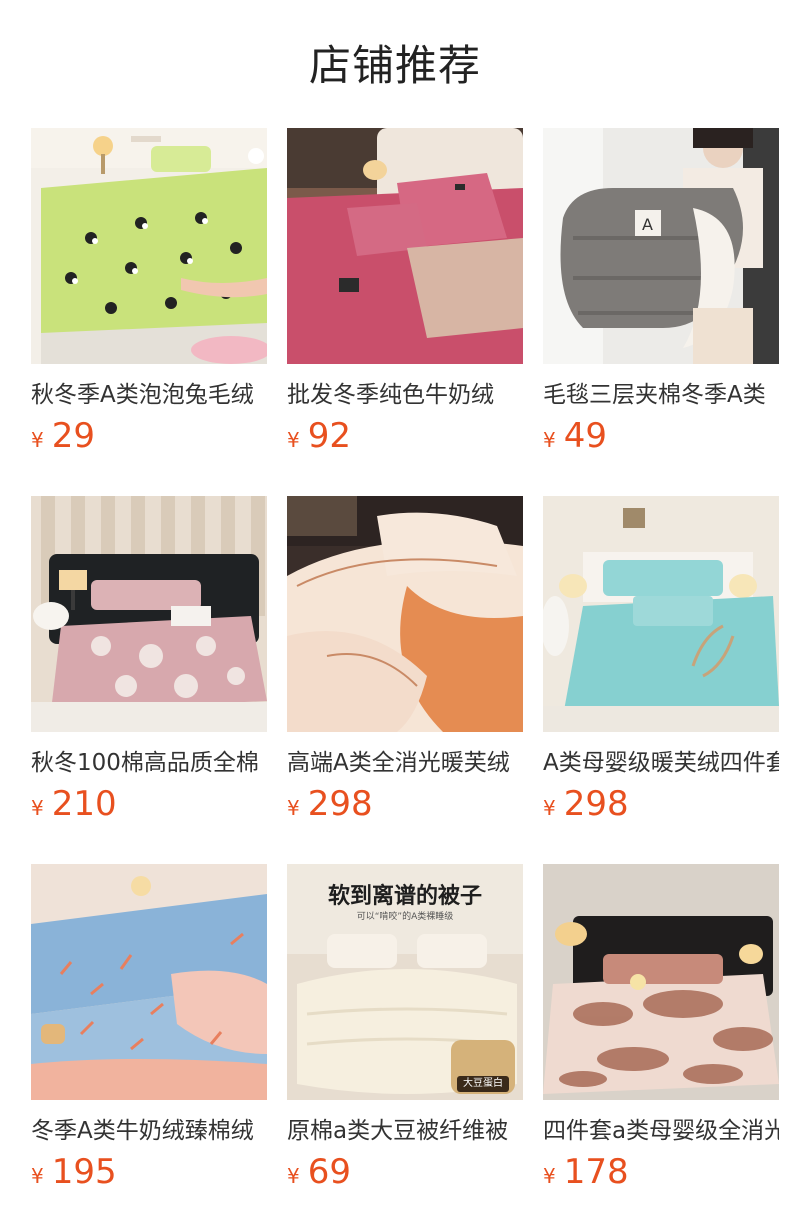 This screenshot has width=790, height=1232. I want to click on soybean-overlay-subtitle: 可以“啃咬”的A类裸睡级, so click(405, 917).